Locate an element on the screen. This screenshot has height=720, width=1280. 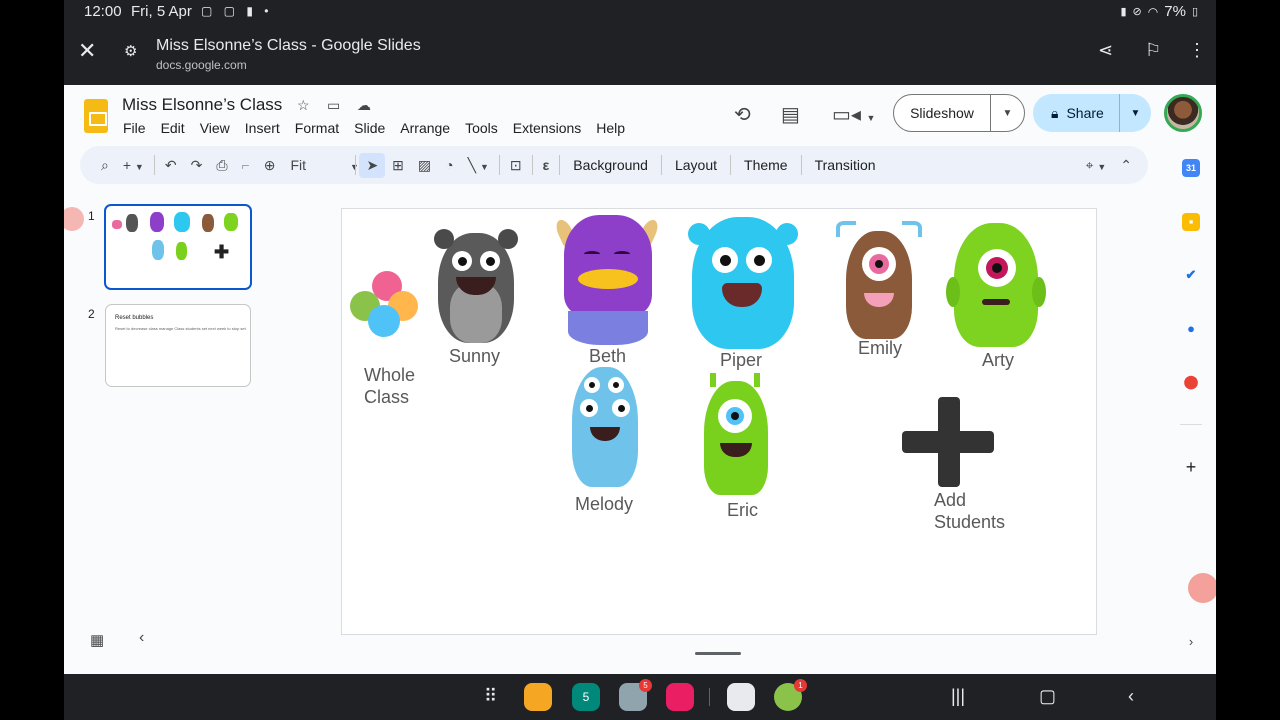
melody-label: Melody is located at coordinates (604, 504).